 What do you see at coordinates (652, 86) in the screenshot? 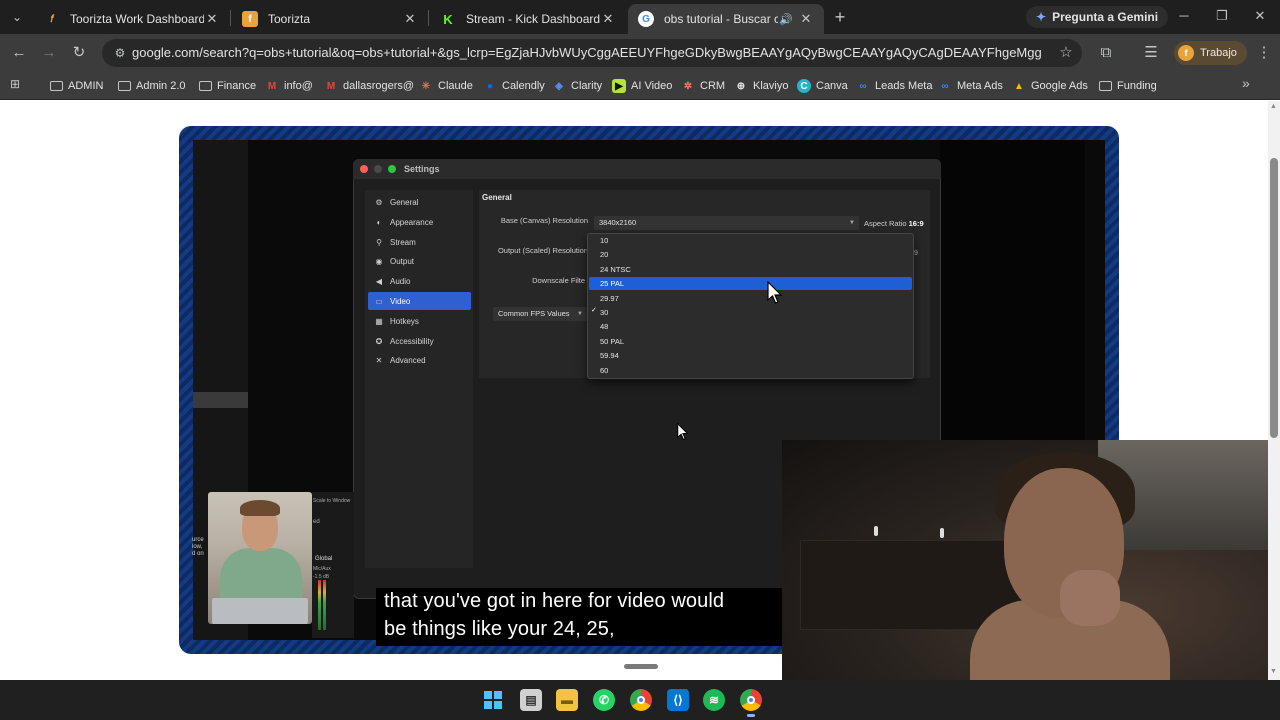
I see `bookmark-label: AI Video` at bounding box center [652, 86].